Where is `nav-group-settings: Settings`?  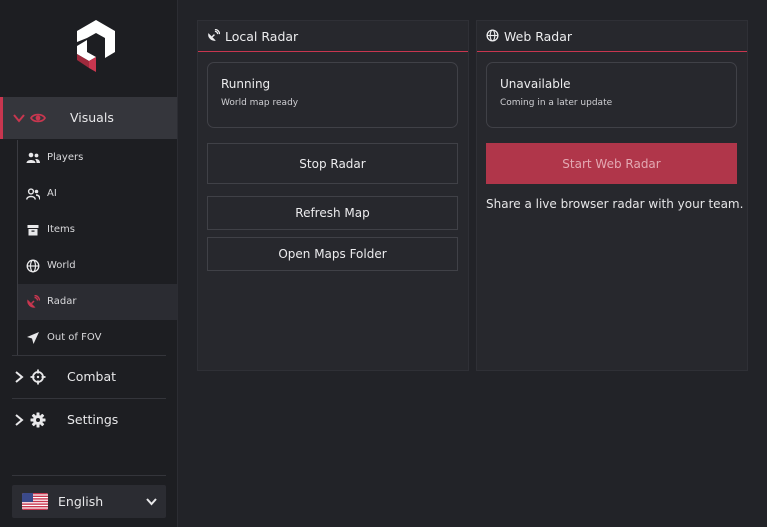 nav-group-settings: Settings is located at coordinates (88, 420).